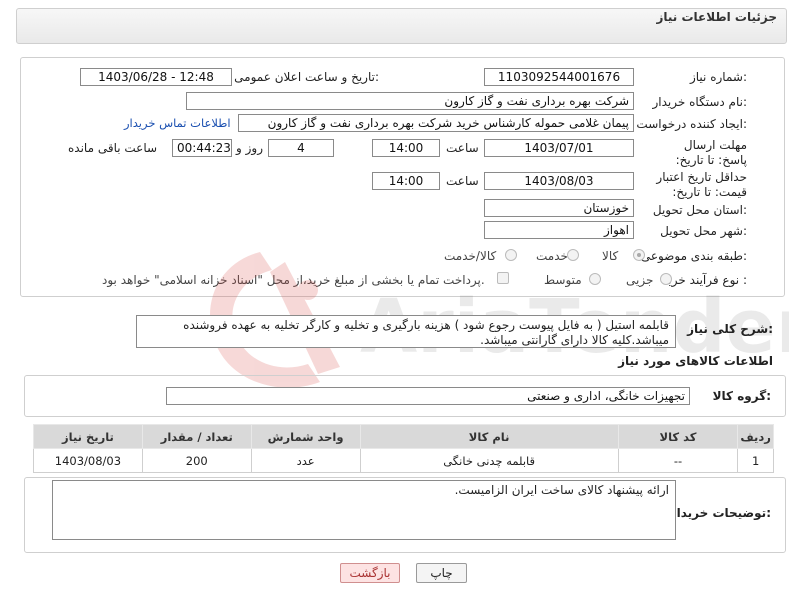 The image size is (789, 598). I want to click on goods-group-field: تجهیزات خانگی، اداری و صنعتی, so click(428, 396).